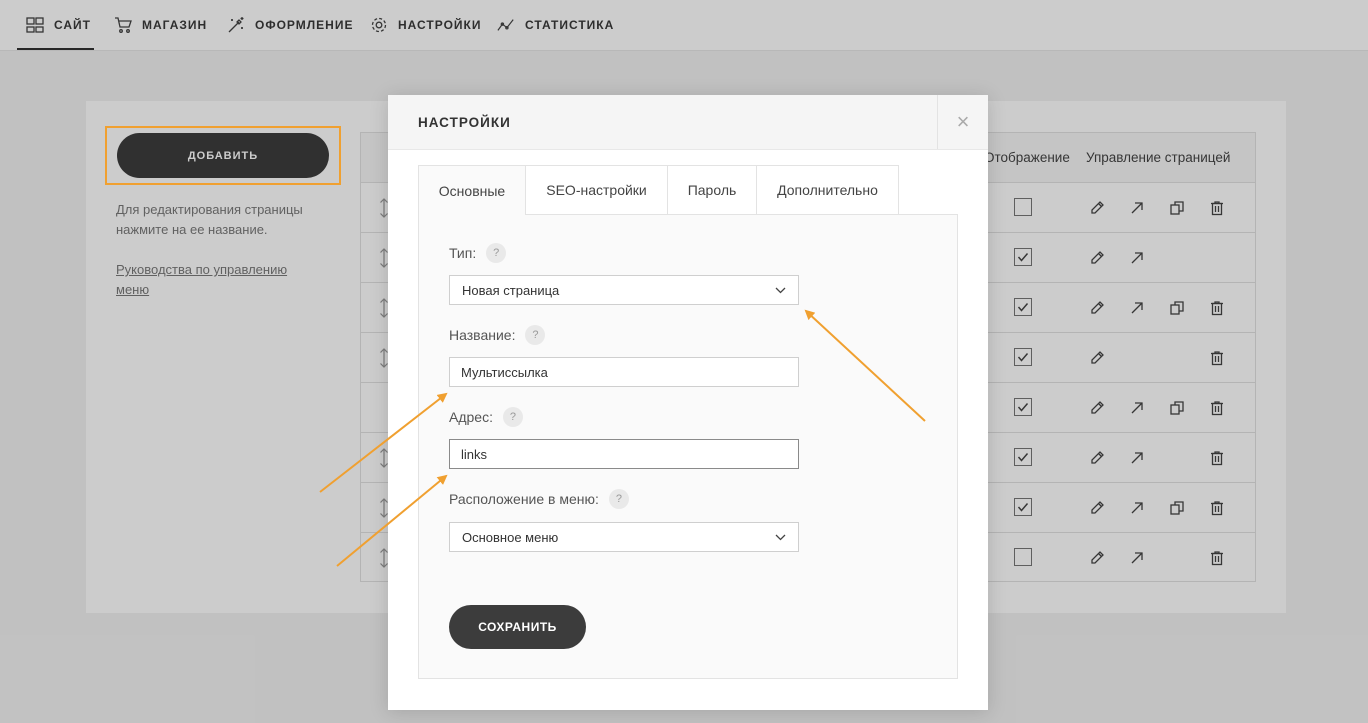 The width and height of the screenshot is (1368, 723). I want to click on tab-advanced: Дополнительно, so click(828, 189).